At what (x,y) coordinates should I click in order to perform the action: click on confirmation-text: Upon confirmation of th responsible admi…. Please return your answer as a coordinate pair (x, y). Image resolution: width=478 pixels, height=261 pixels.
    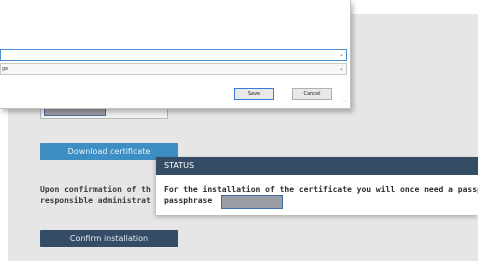
    Looking at the image, I should click on (100, 195).